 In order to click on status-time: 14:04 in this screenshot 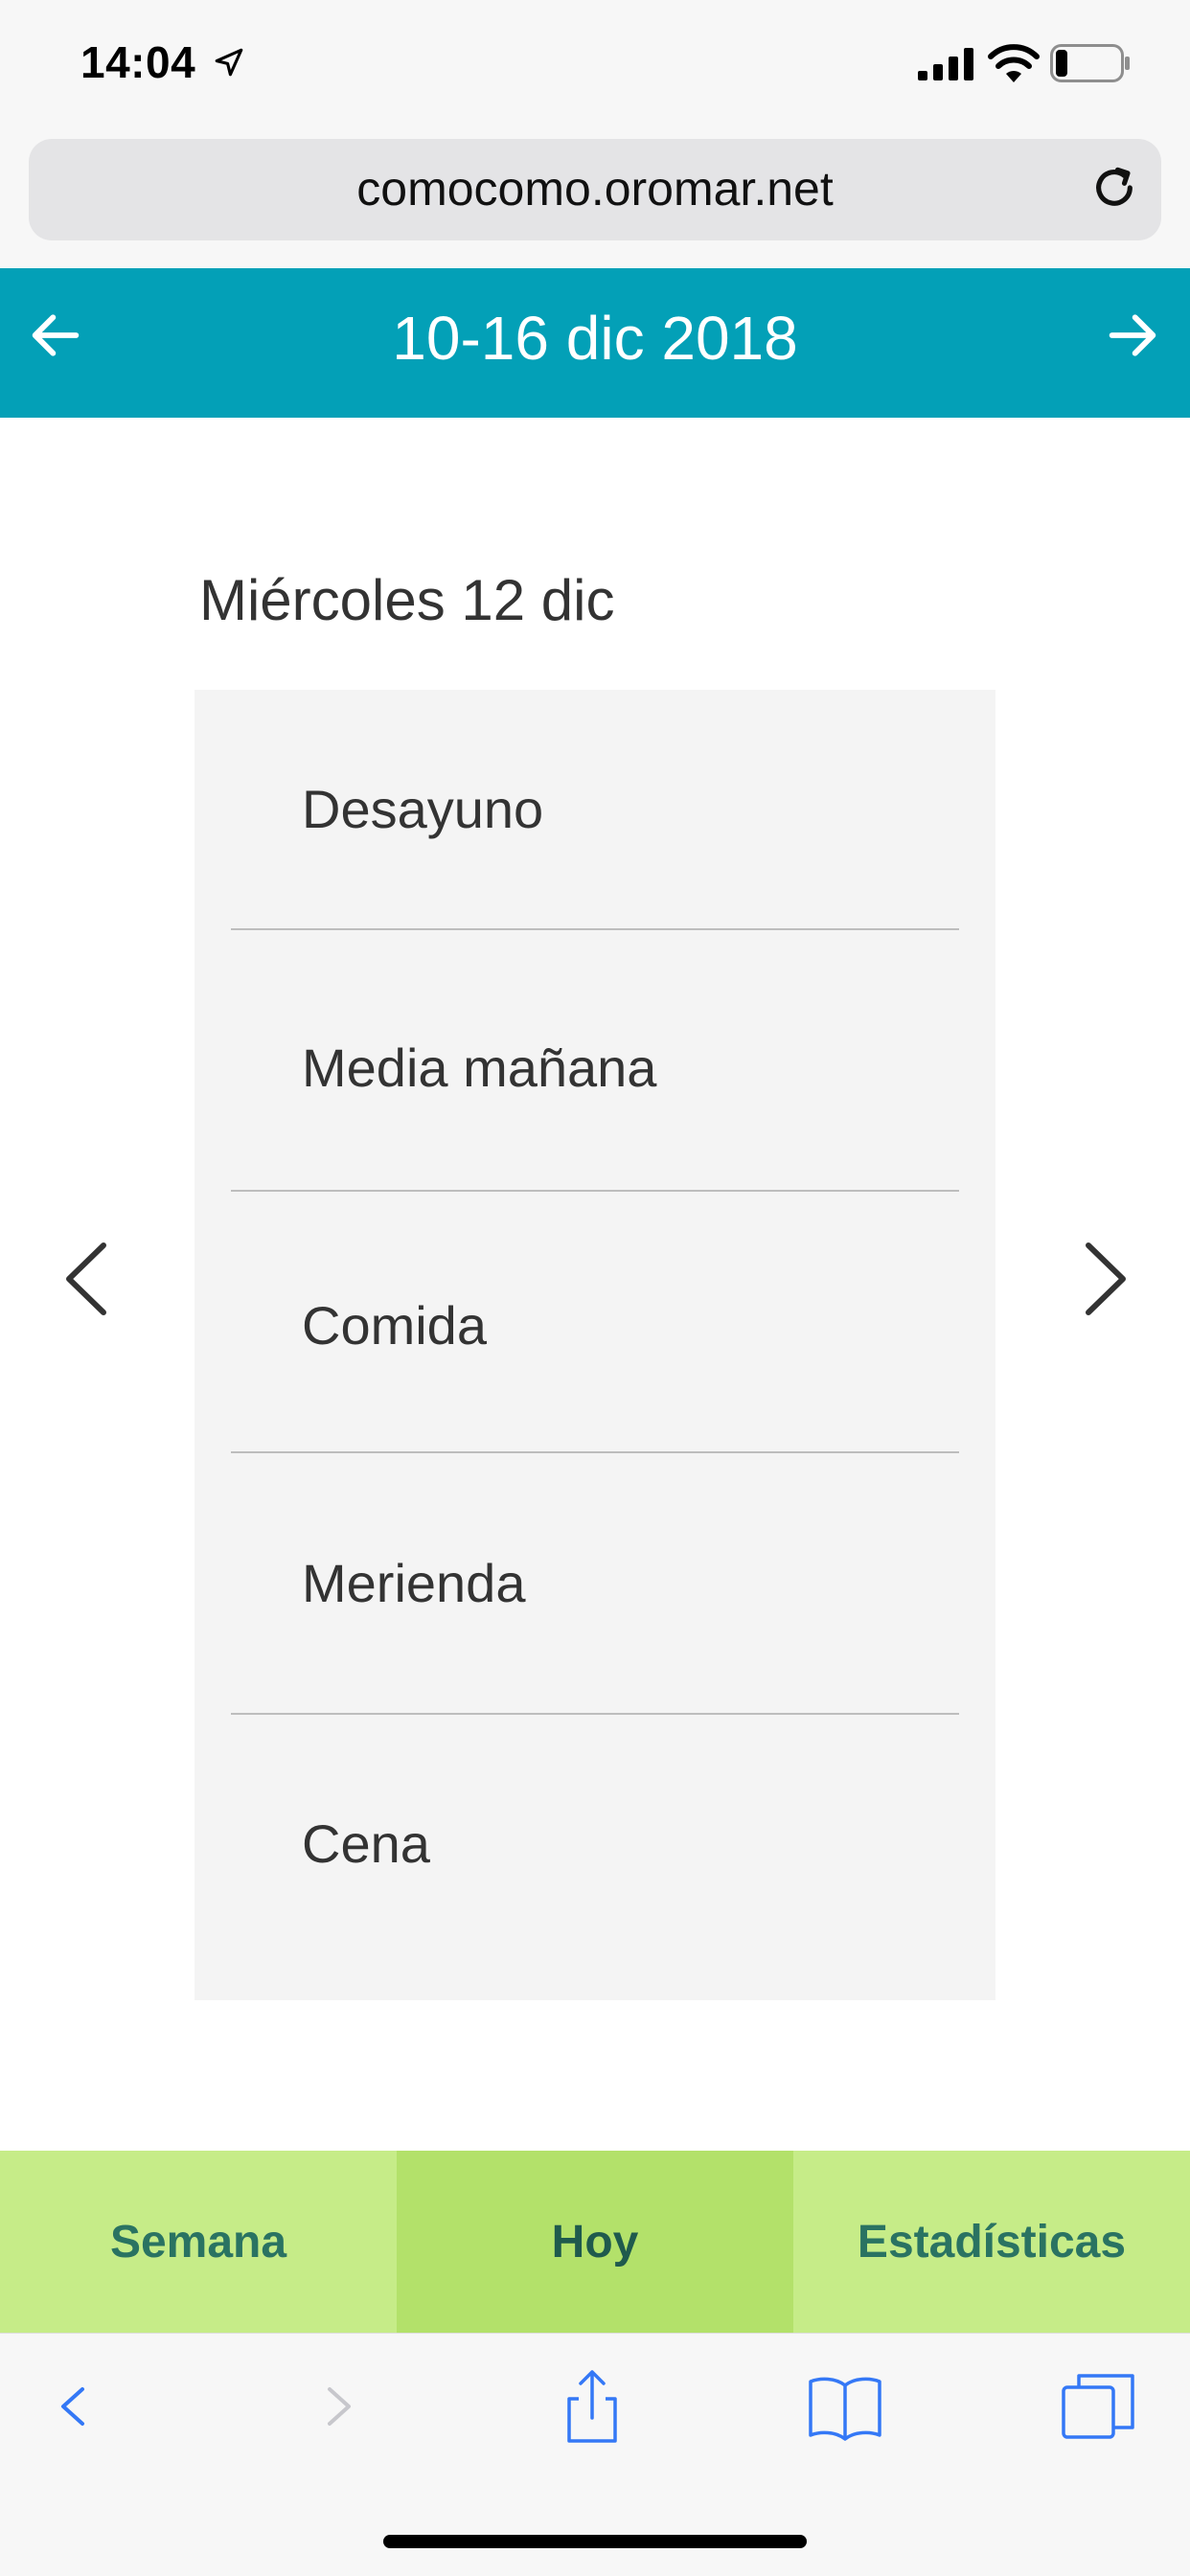, I will do `click(138, 62)`.